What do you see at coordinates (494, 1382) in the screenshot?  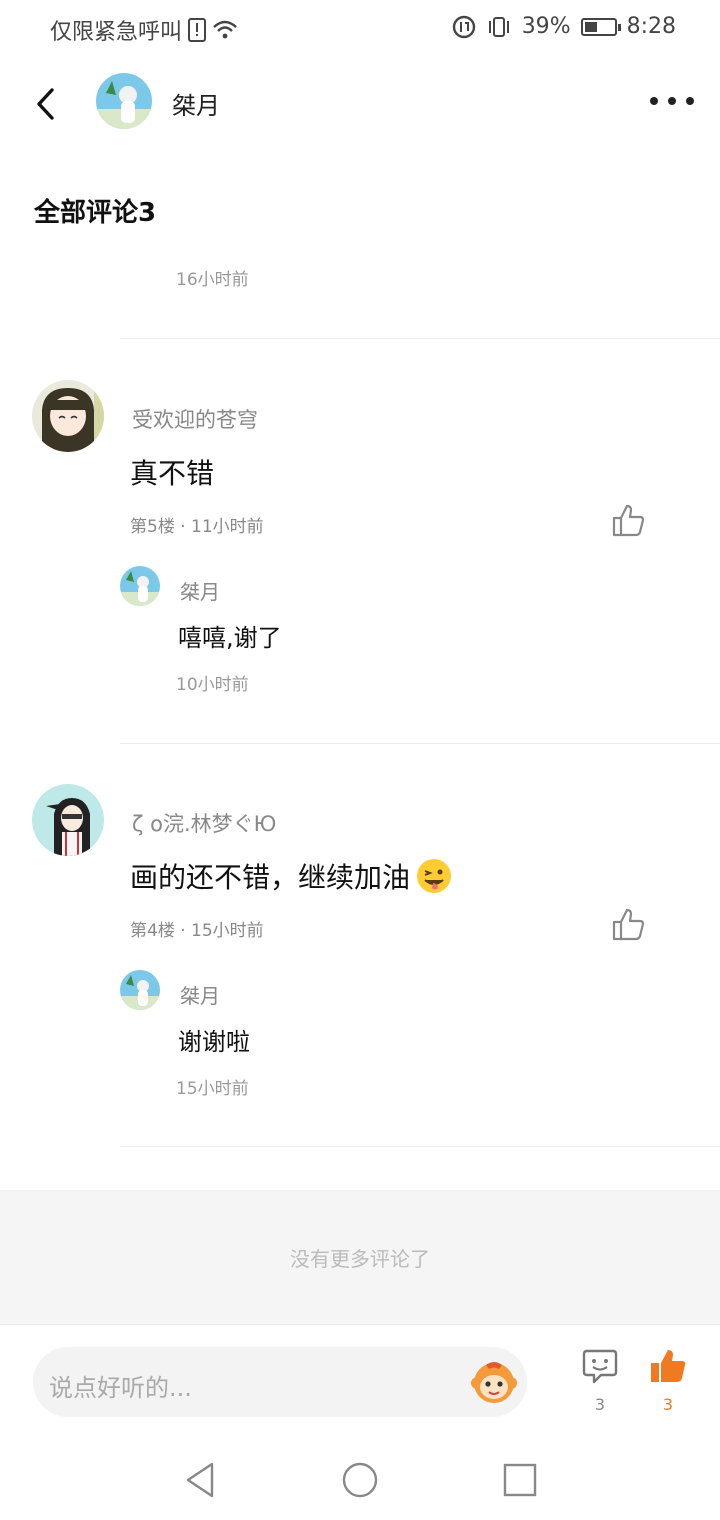 I see `monkey-sticker-icon` at bounding box center [494, 1382].